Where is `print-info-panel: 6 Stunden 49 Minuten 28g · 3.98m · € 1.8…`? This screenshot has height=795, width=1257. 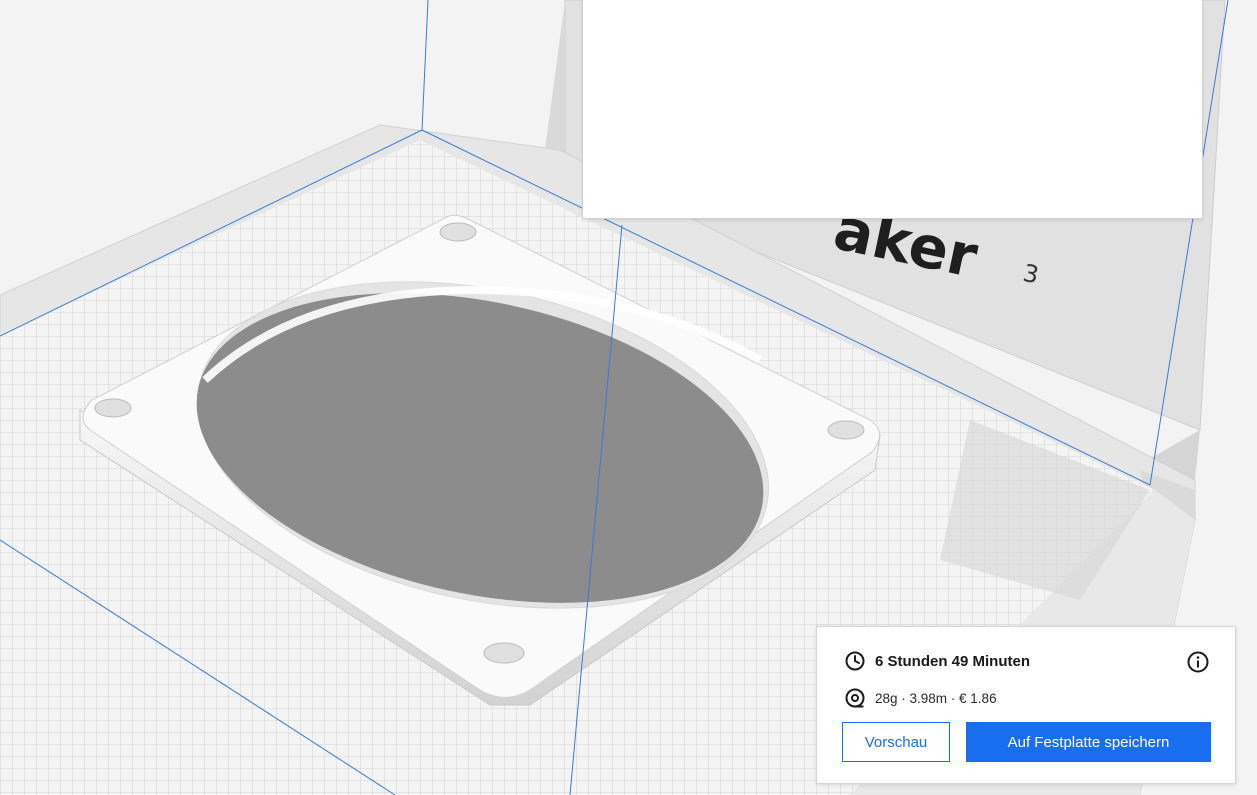 print-info-panel: 6 Stunden 49 Minuten 28g · 3.98m · € 1.8… is located at coordinates (1026, 705).